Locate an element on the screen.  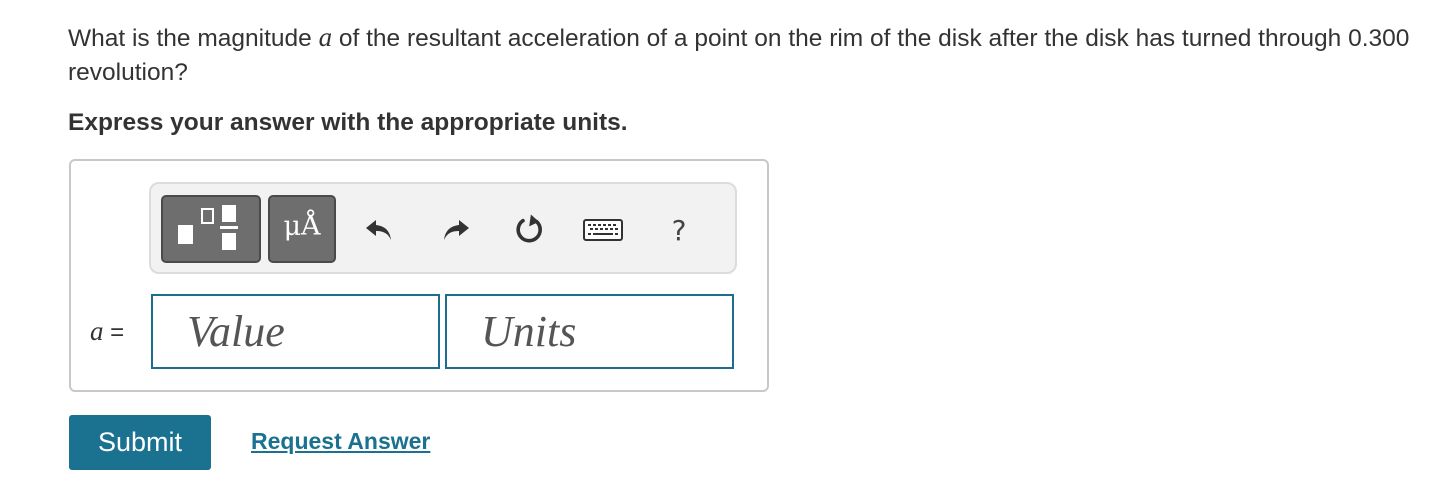
answer-equals: = is located at coordinates (117, 332).